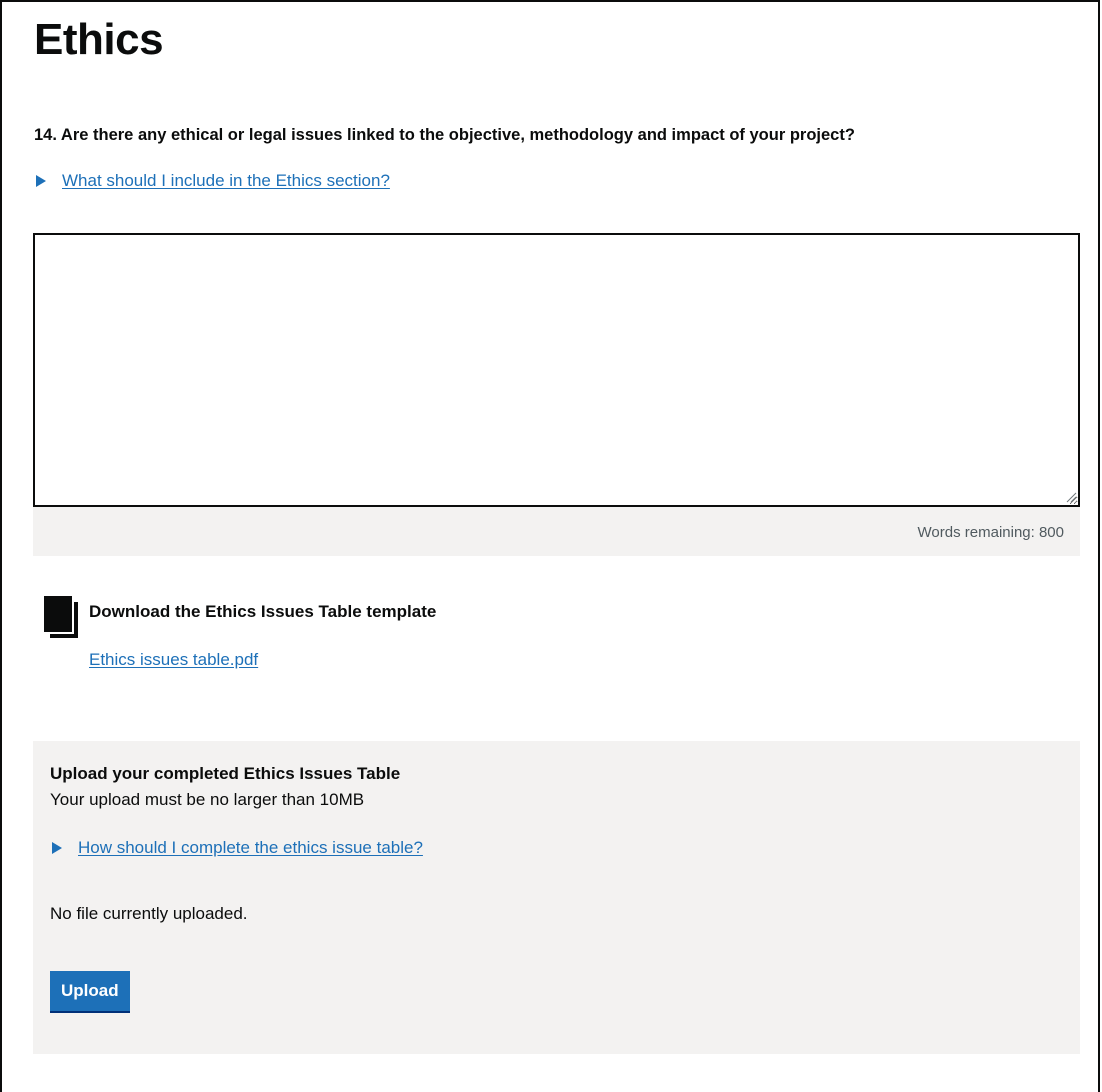  What do you see at coordinates (1071, 497) in the screenshot?
I see `resize-grip-icon` at bounding box center [1071, 497].